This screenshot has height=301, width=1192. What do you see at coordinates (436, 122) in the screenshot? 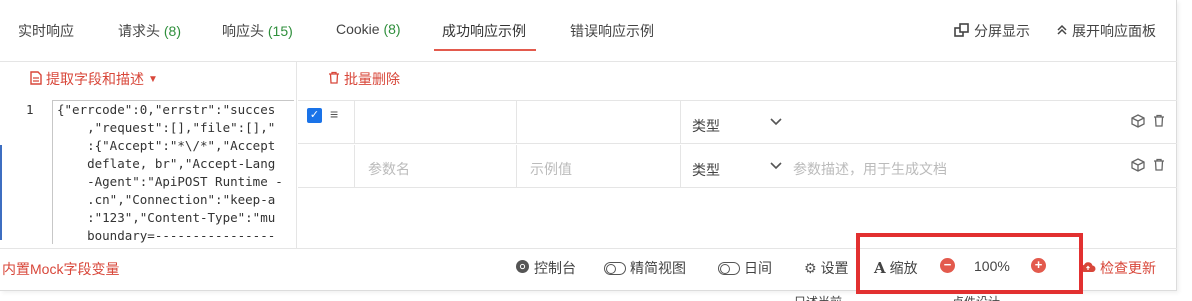
I see `param-name-input` at bounding box center [436, 122].